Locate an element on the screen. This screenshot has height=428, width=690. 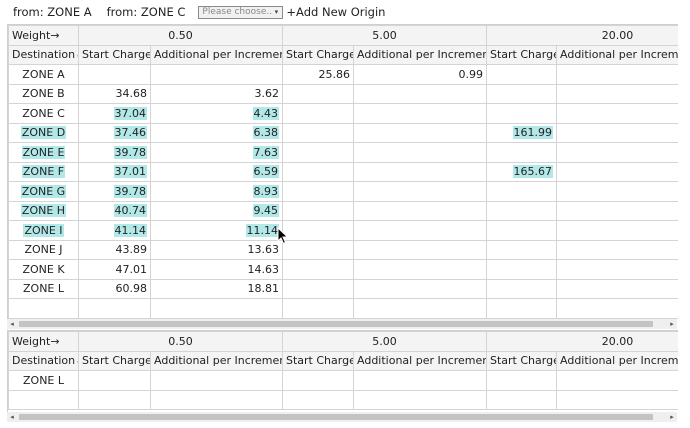
destination-cell: ZONE K is located at coordinates (43, 269).